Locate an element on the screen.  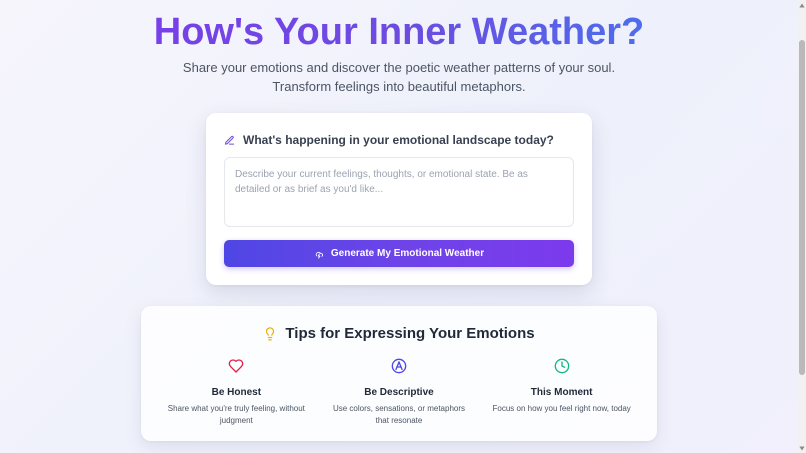
tip-title: This Moment is located at coordinates (561, 392).